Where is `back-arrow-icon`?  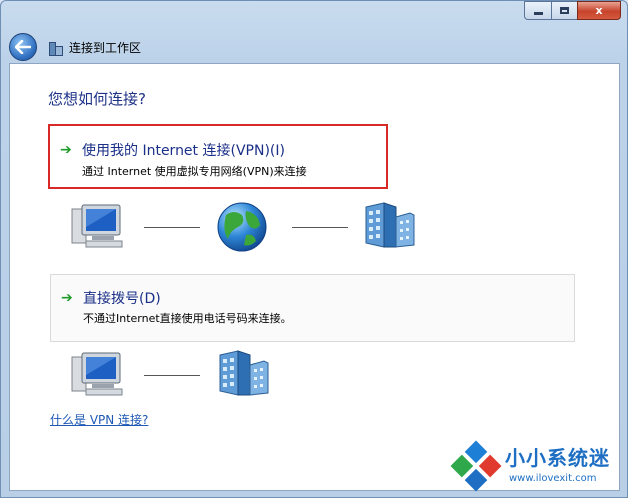
back-arrow-icon is located at coordinates (23, 47).